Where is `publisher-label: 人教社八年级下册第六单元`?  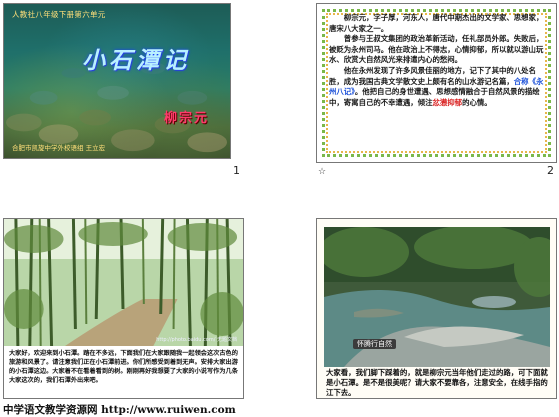
publisher-label: 人教社八年级下册第六单元 is located at coordinates (59, 14).